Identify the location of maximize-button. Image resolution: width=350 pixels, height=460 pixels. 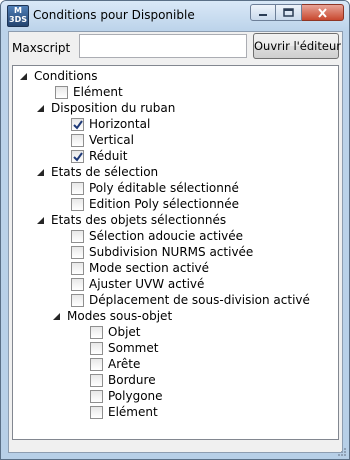
(289, 12).